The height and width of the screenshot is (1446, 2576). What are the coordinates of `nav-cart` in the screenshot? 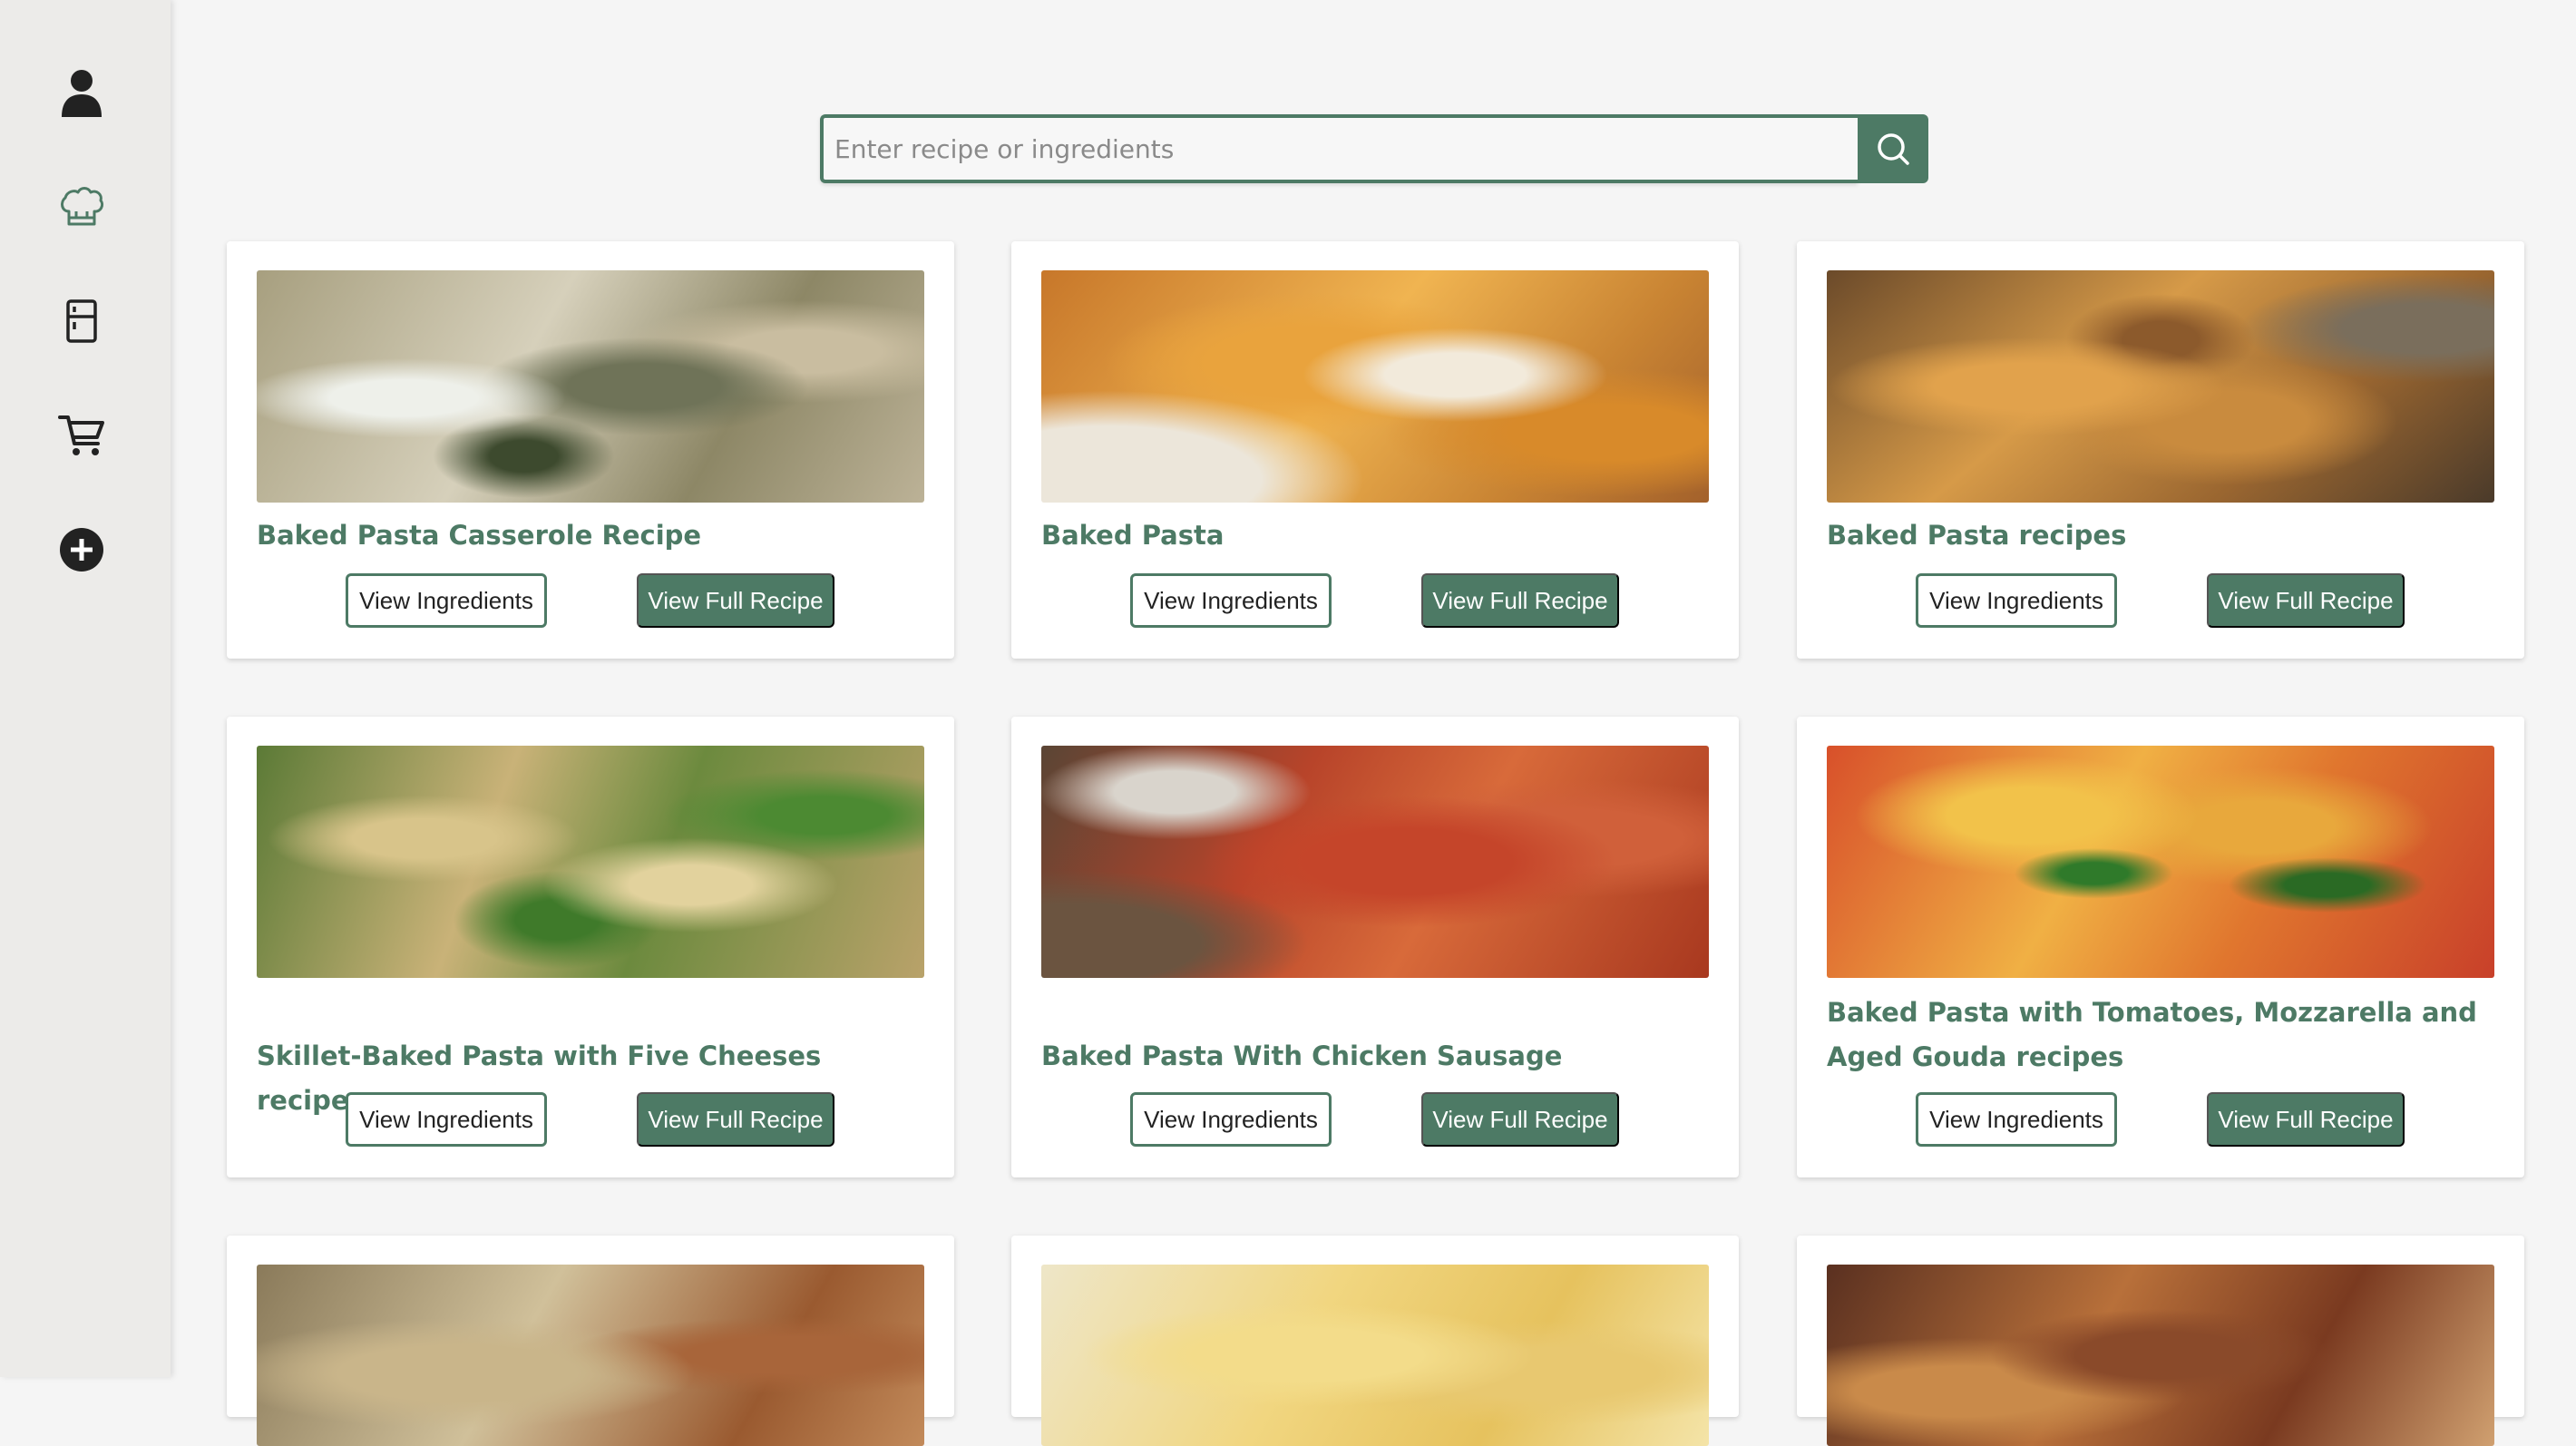 It's located at (82, 435).